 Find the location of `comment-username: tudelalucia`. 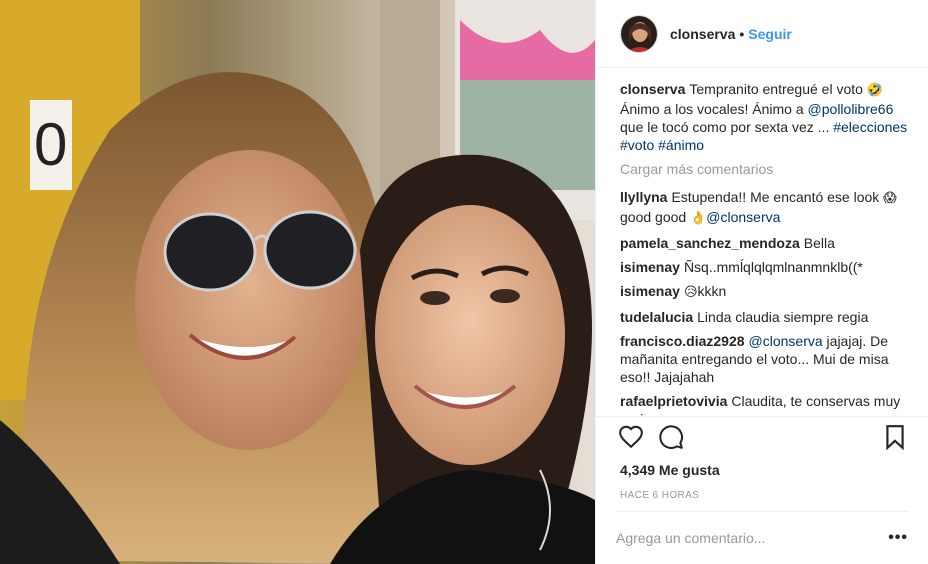

comment-username: tudelalucia is located at coordinates (656, 317).